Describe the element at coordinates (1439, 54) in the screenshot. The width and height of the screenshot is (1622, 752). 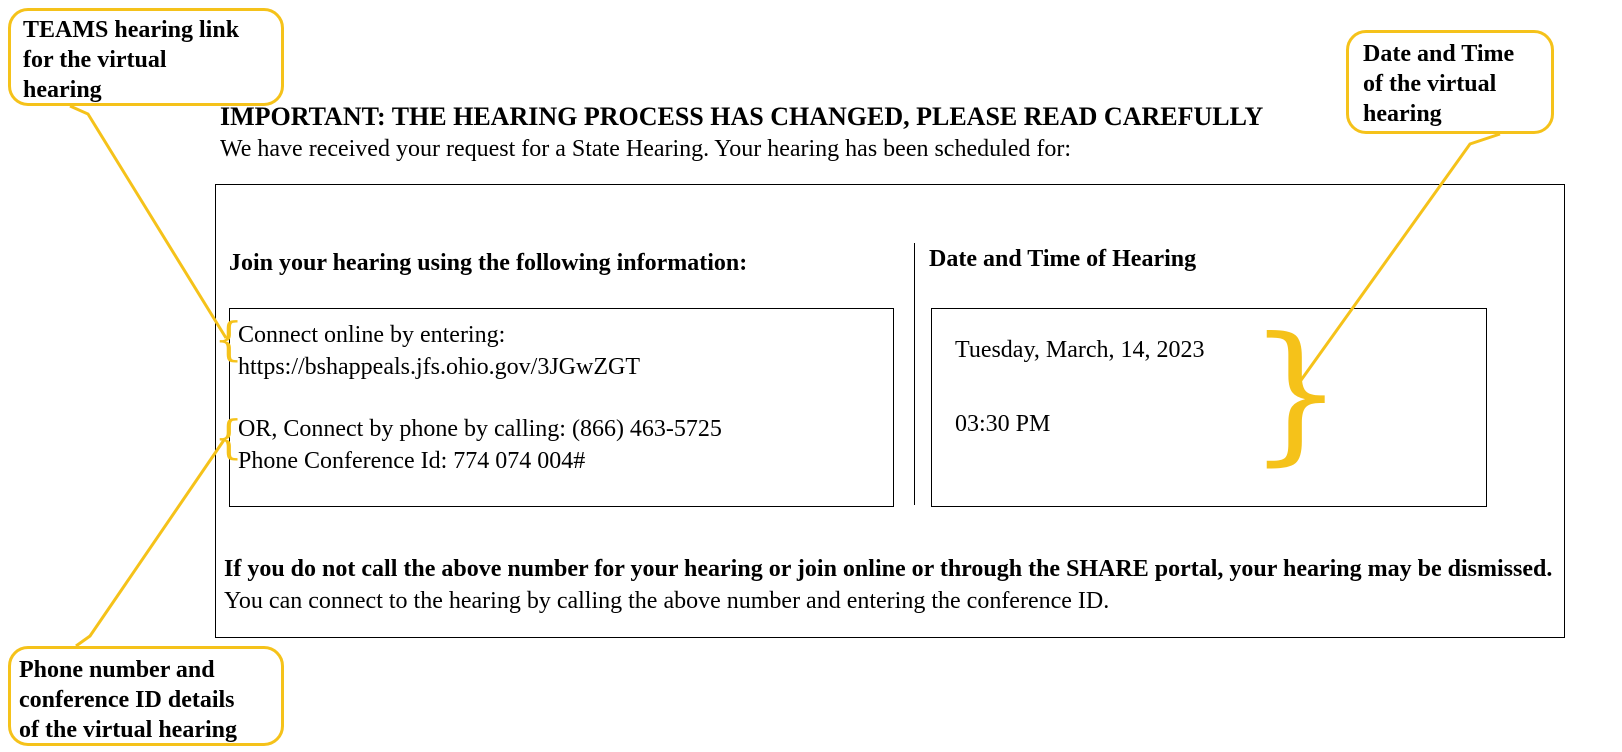
I see `callout-line: Date and Time` at that location.